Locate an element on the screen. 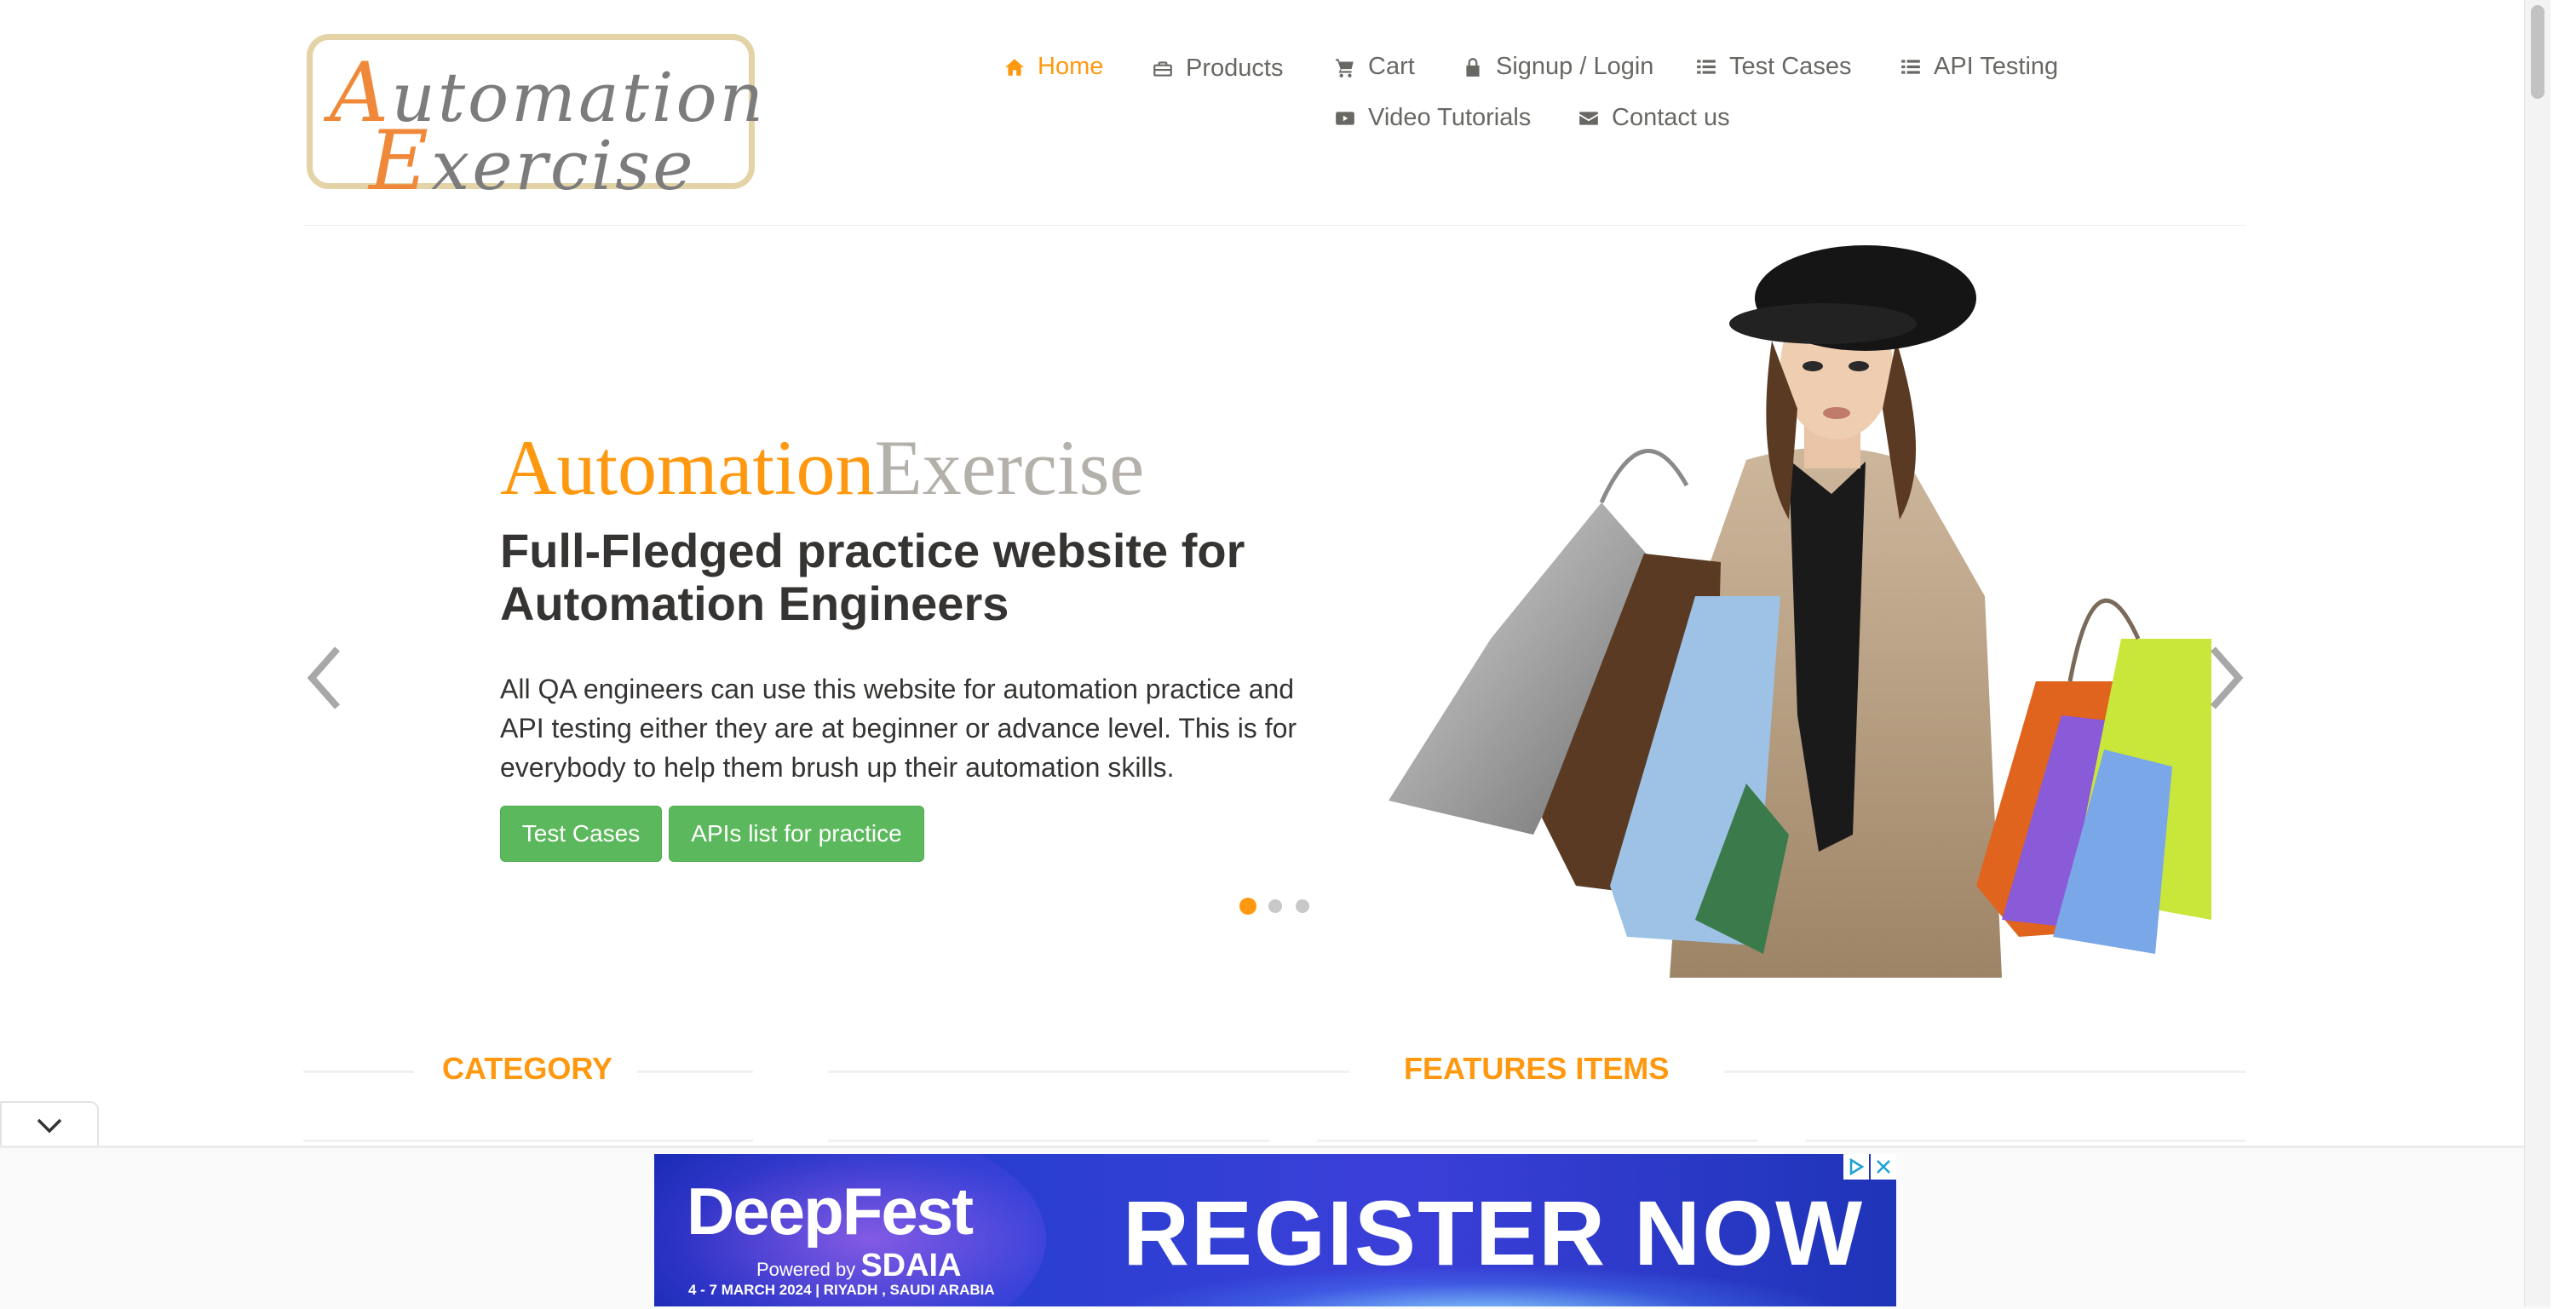 This screenshot has width=2576, height=1309. nav-home-label: Home is located at coordinates (1071, 66).